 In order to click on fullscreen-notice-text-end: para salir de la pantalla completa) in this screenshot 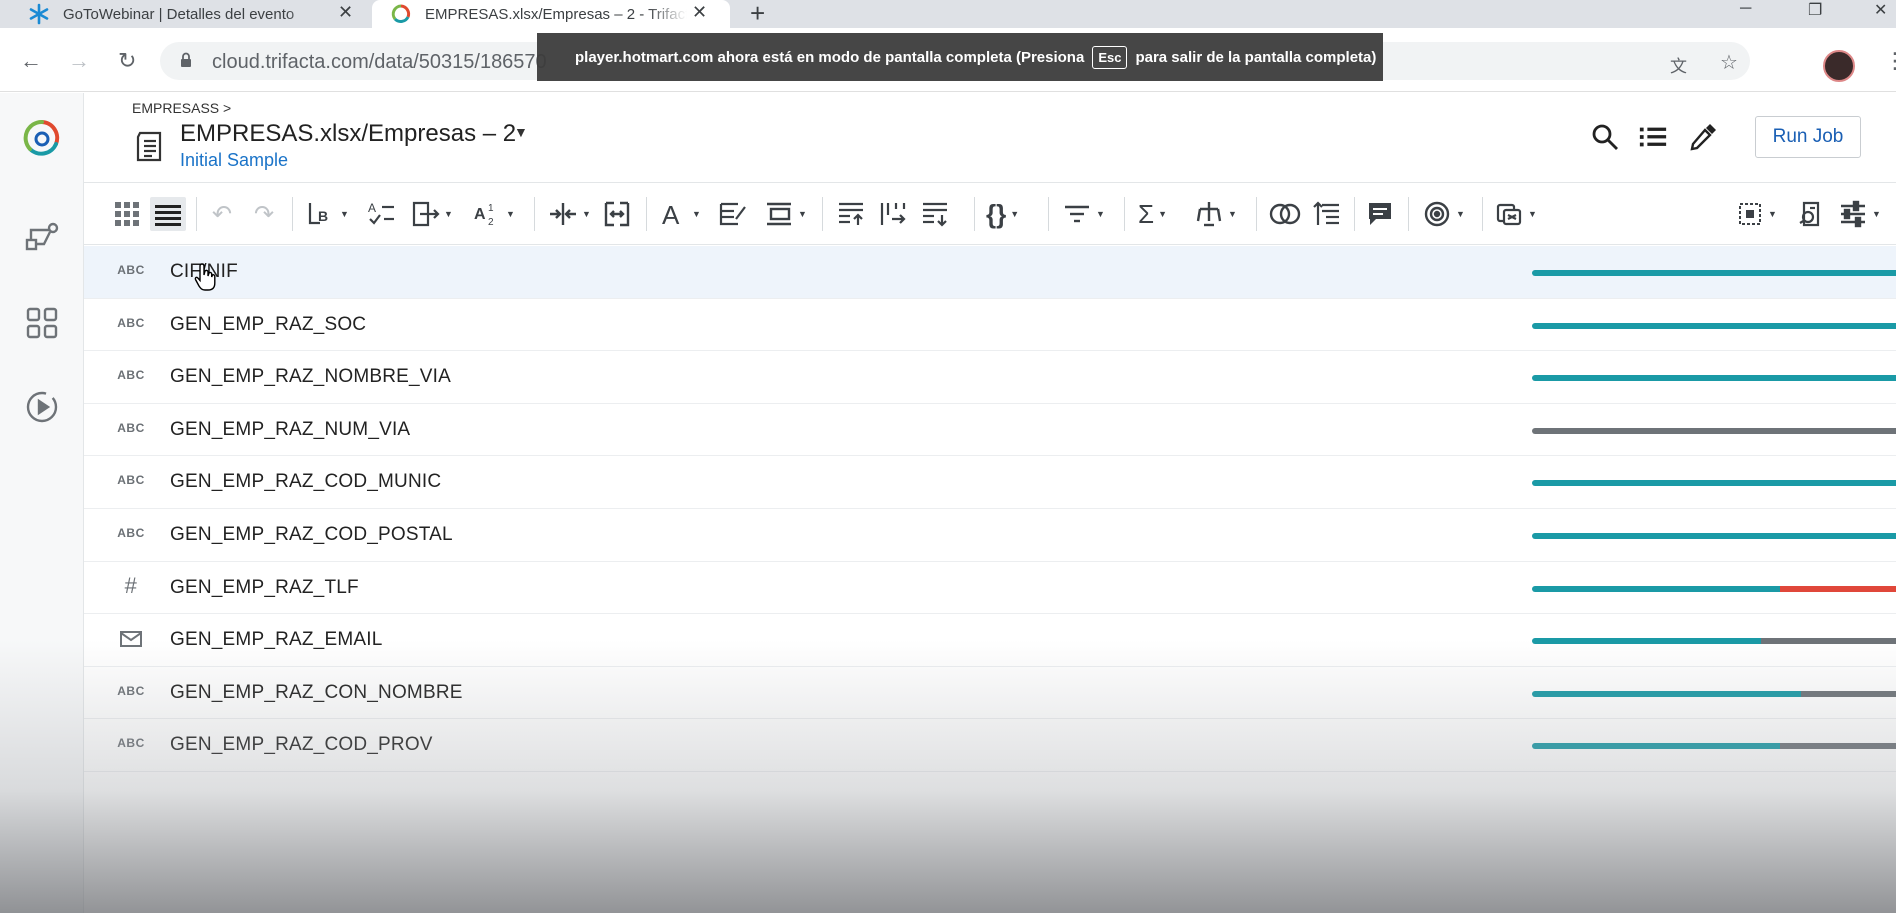, I will do `click(1256, 57)`.